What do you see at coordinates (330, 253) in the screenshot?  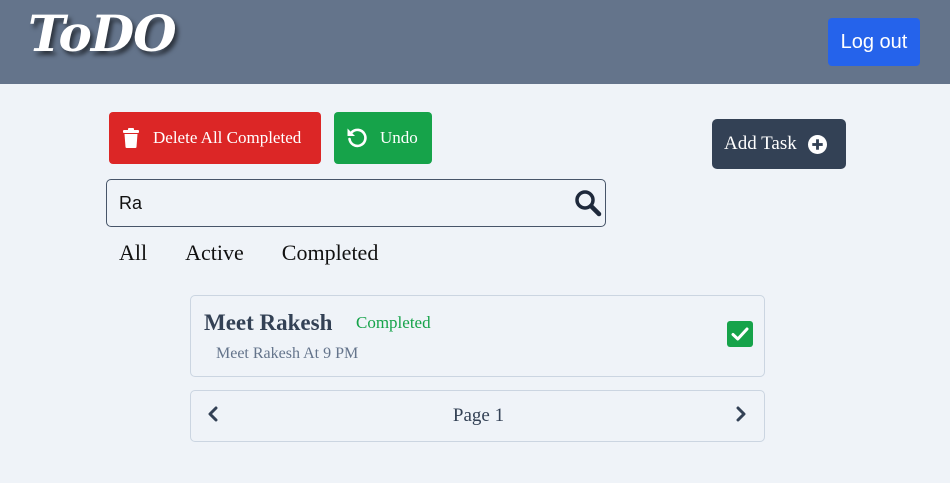 I see `tab-completed: Completed` at bounding box center [330, 253].